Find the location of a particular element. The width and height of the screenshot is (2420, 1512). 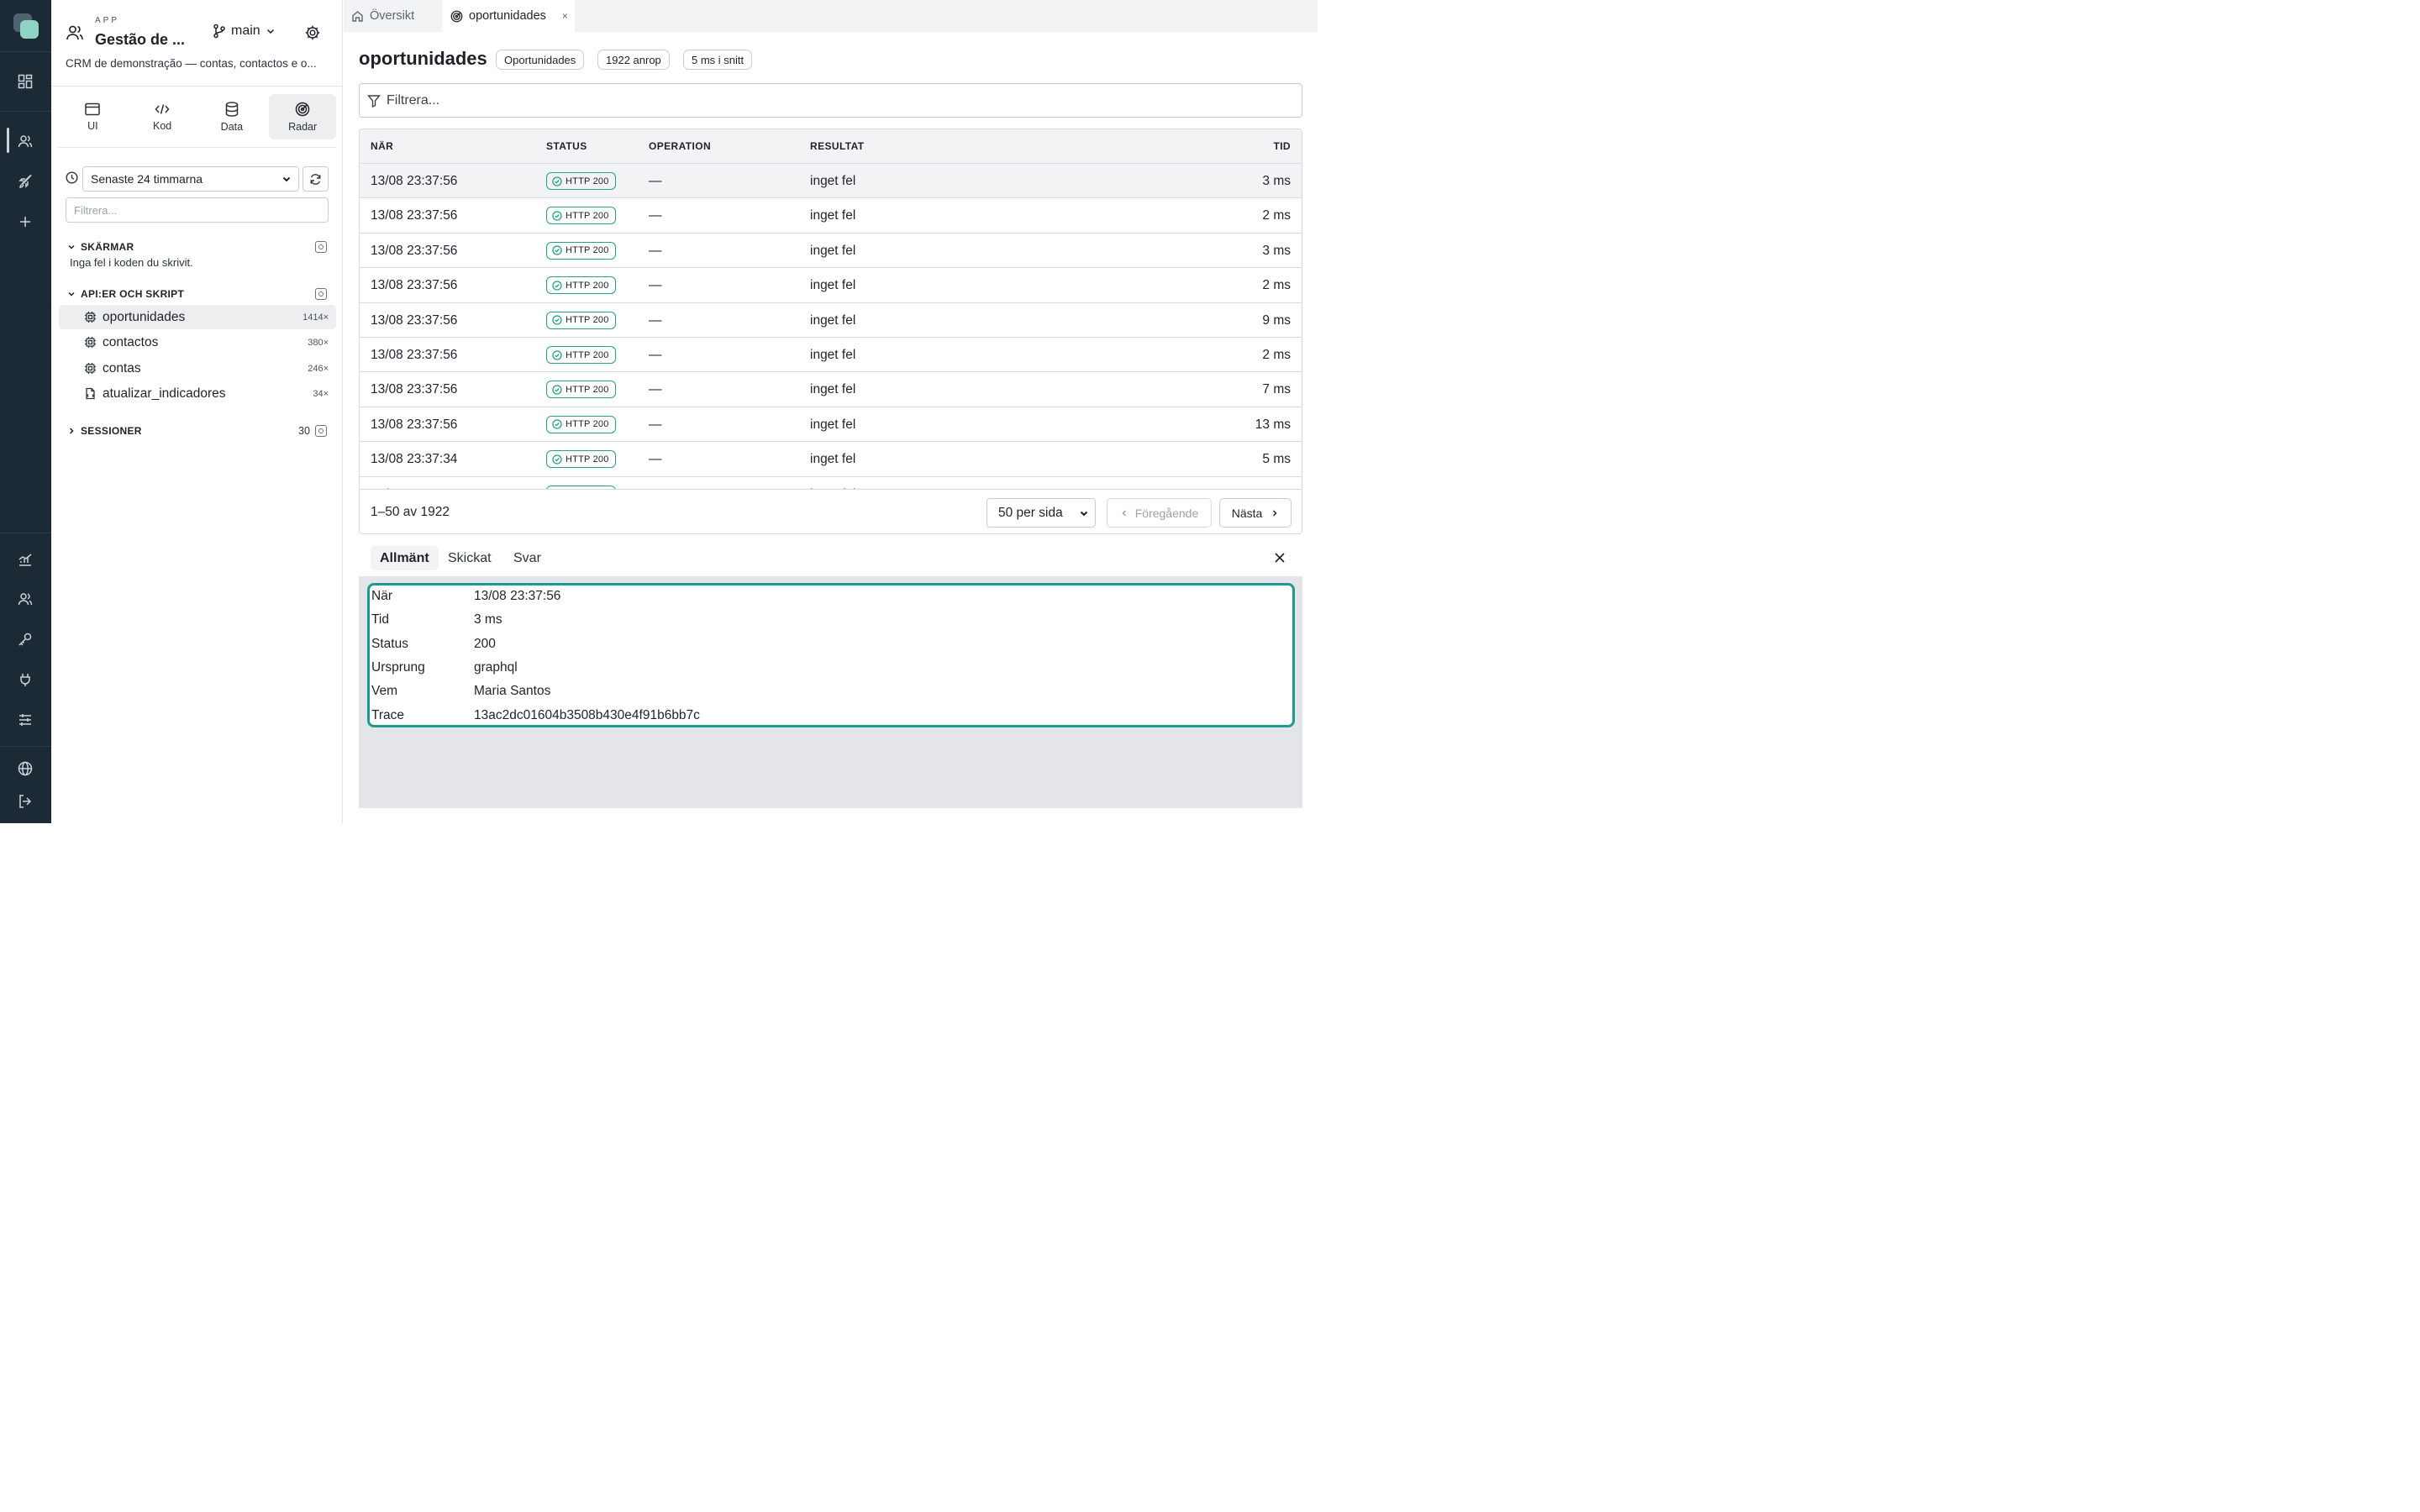

api-item-name: atualizar_indicadores is located at coordinates (165, 393).